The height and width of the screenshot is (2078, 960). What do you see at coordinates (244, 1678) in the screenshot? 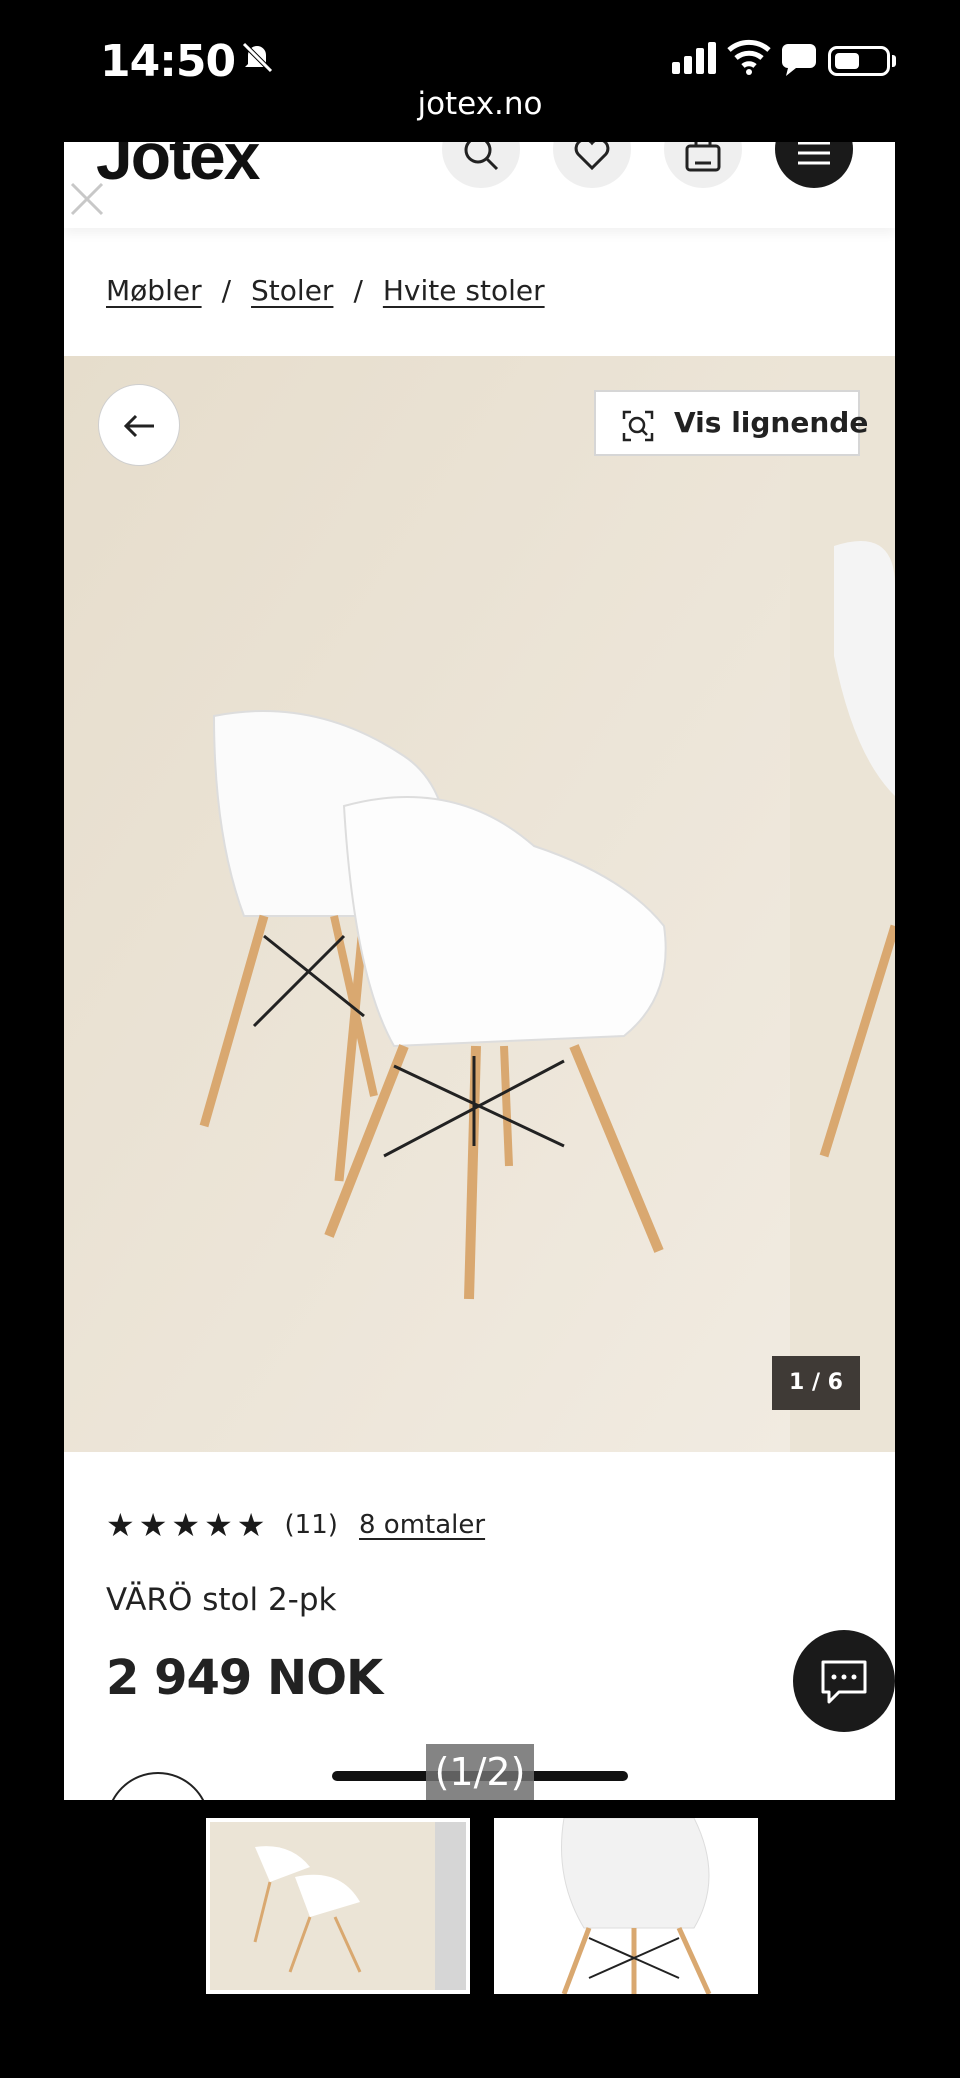
I see `product-price: 2 949 NOK` at bounding box center [244, 1678].